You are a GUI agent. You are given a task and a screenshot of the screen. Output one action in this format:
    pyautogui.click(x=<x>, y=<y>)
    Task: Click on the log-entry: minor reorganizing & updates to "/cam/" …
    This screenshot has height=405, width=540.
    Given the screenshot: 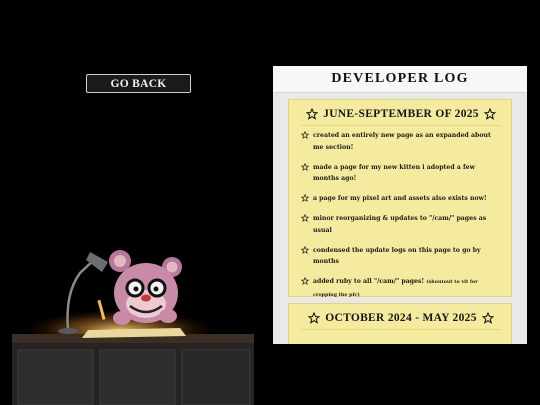 What is the action you would take?
    pyautogui.click(x=401, y=224)
    